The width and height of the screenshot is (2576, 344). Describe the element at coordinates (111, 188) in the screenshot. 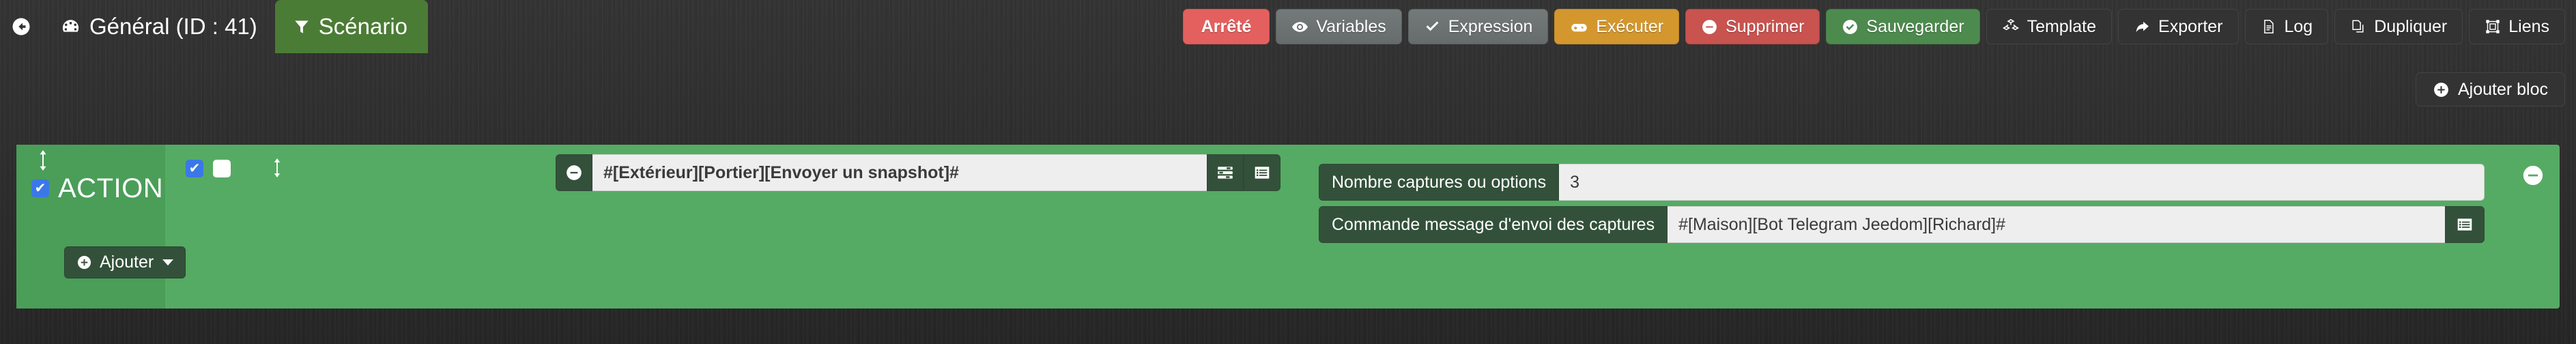

I see `block-title: ACTION` at that location.